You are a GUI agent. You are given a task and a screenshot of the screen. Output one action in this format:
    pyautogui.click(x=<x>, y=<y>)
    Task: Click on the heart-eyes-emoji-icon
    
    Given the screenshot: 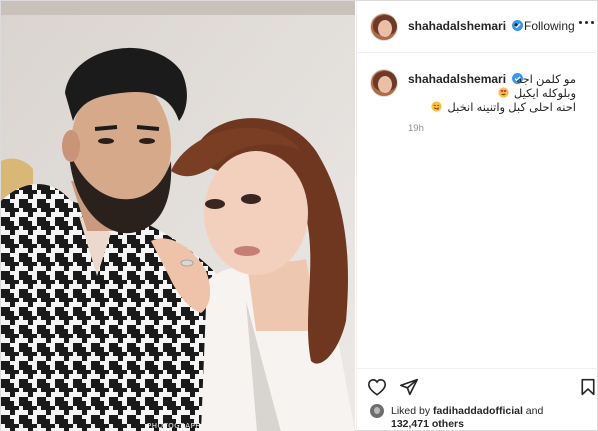 What is the action you would take?
    pyautogui.click(x=503, y=92)
    